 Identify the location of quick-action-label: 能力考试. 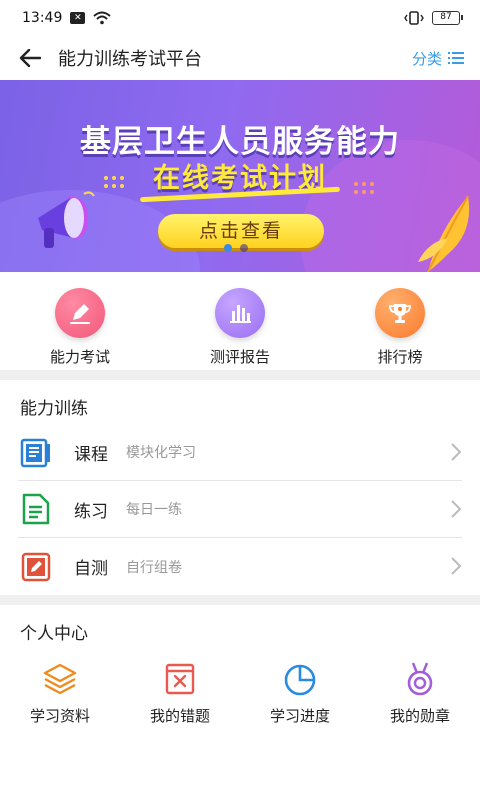
(79, 357).